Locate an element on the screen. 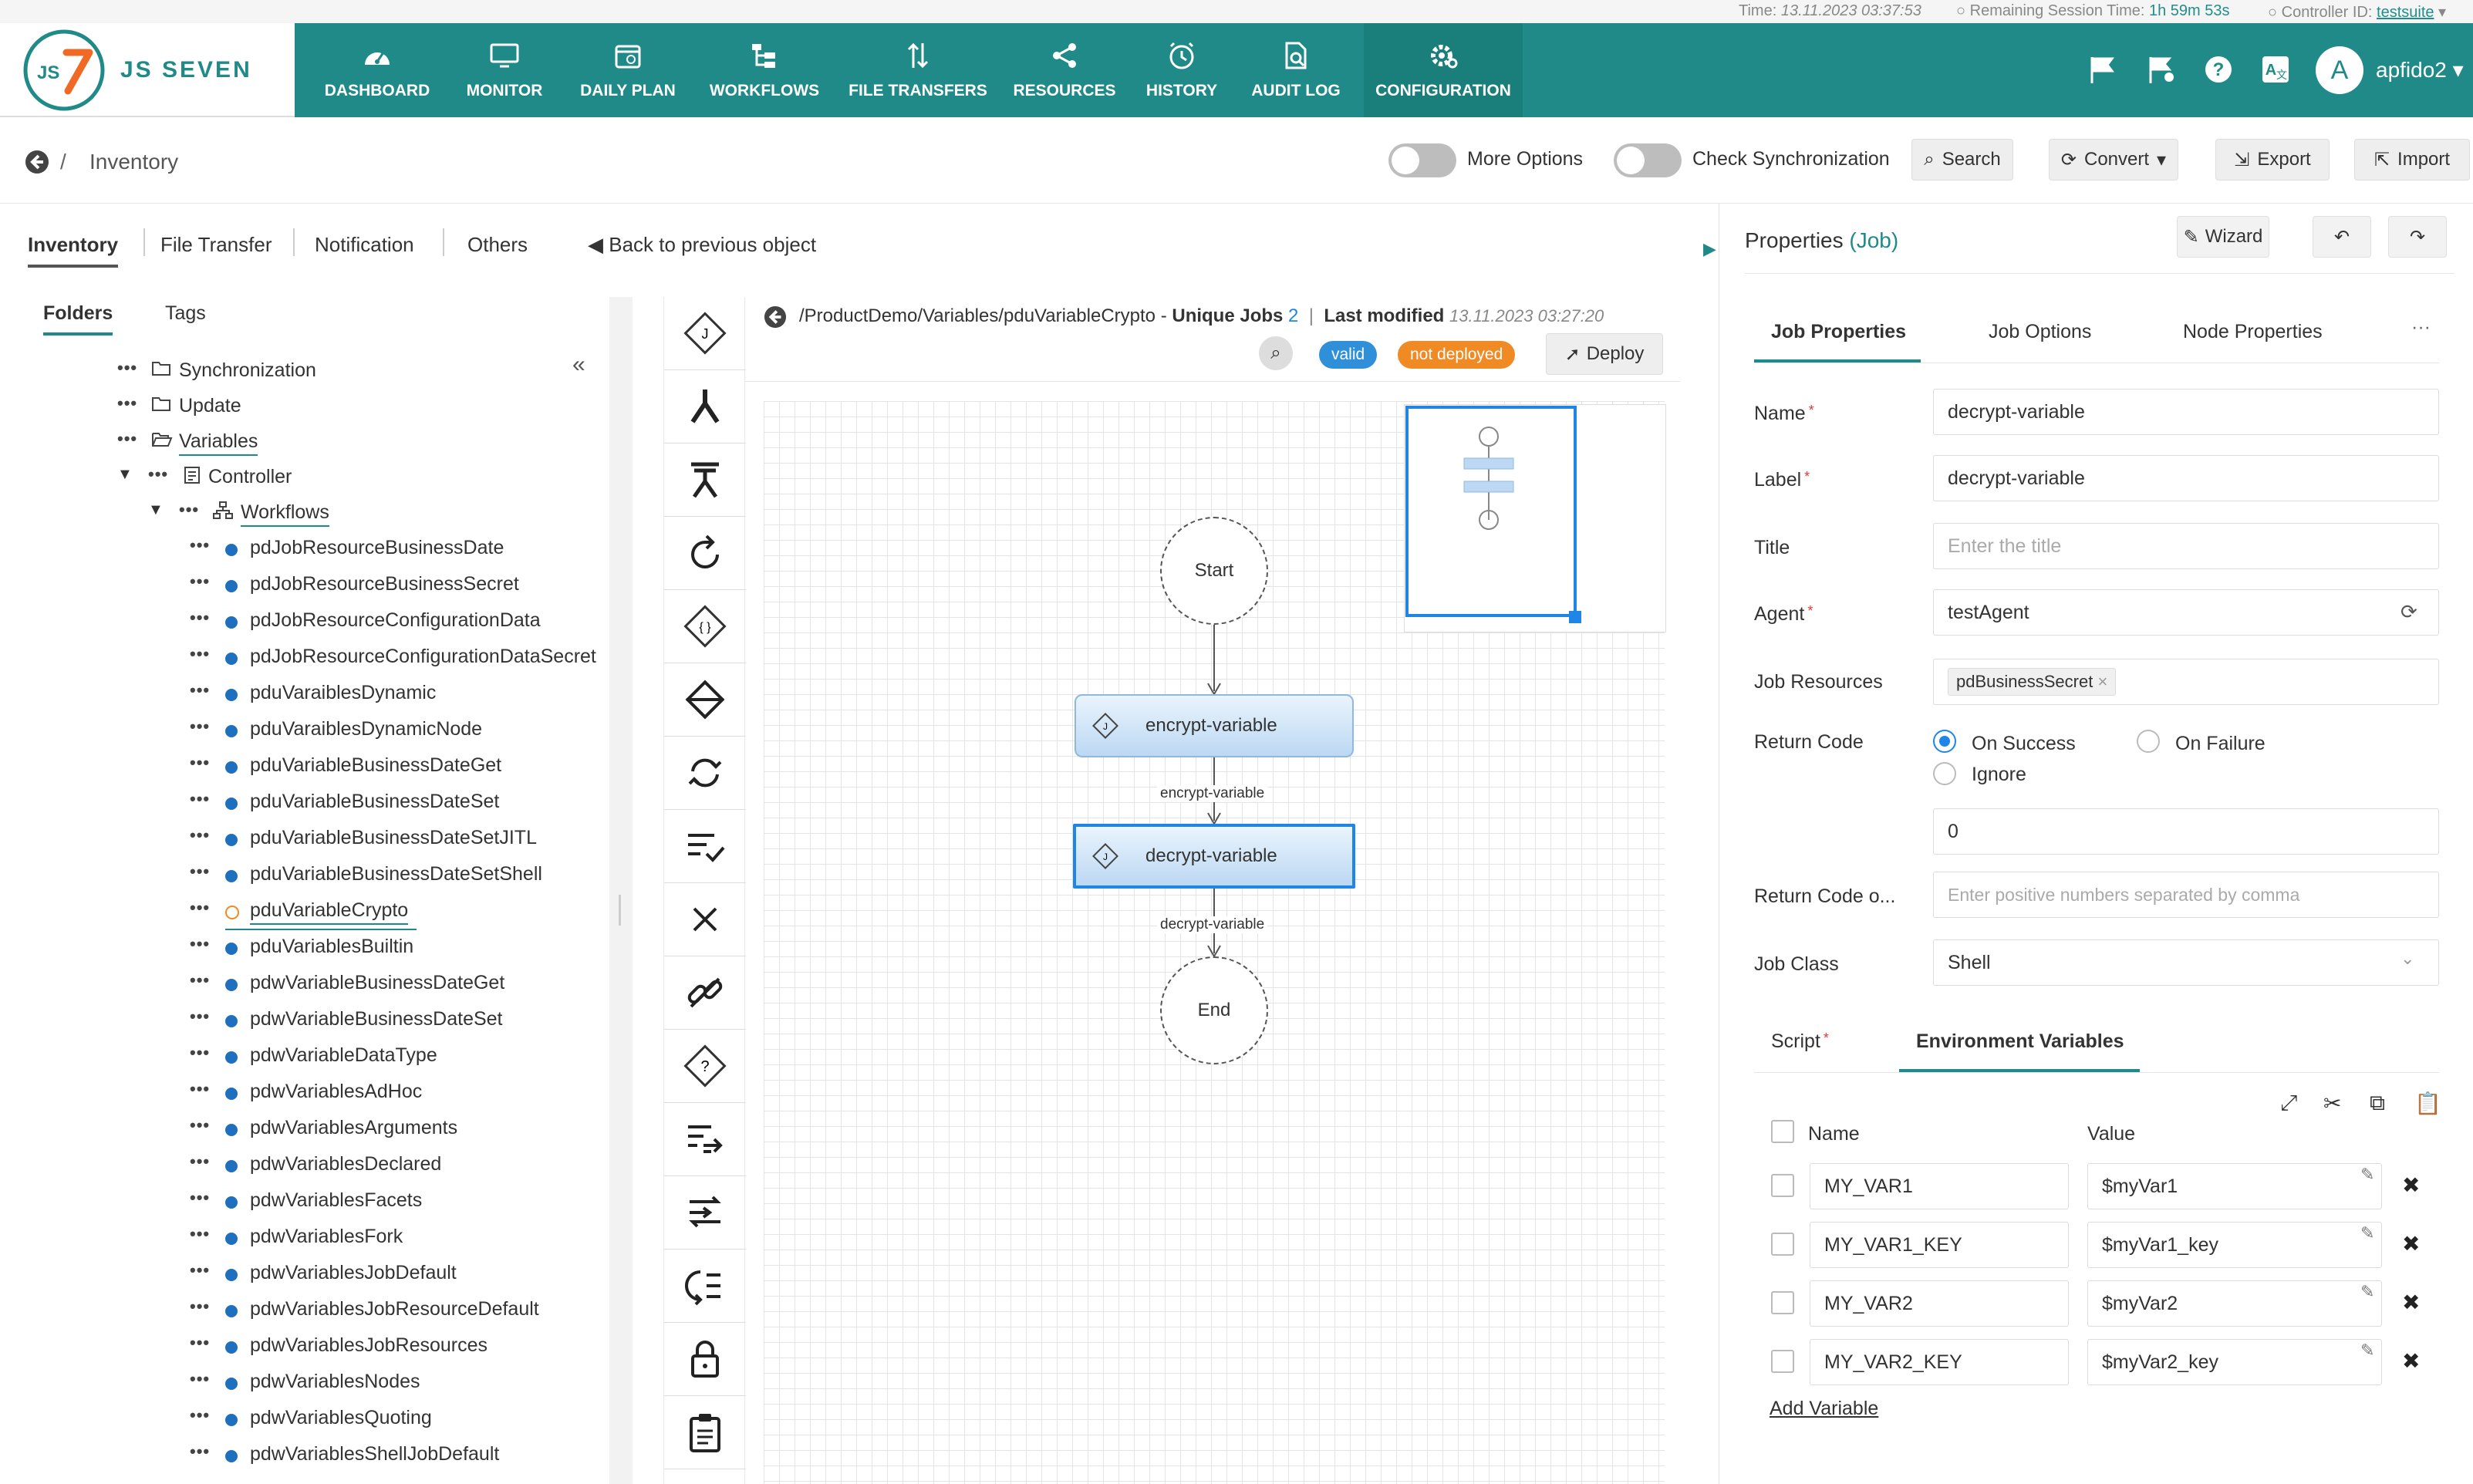  nav-resources: RESOURCES is located at coordinates (1064, 70).